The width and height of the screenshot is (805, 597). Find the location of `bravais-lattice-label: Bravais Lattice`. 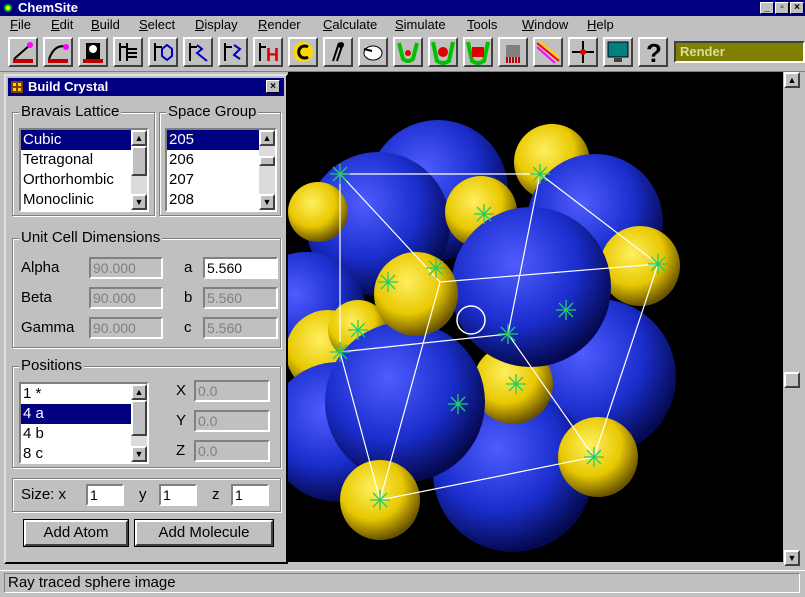

bravais-lattice-label: Bravais Lattice is located at coordinates (70, 112).